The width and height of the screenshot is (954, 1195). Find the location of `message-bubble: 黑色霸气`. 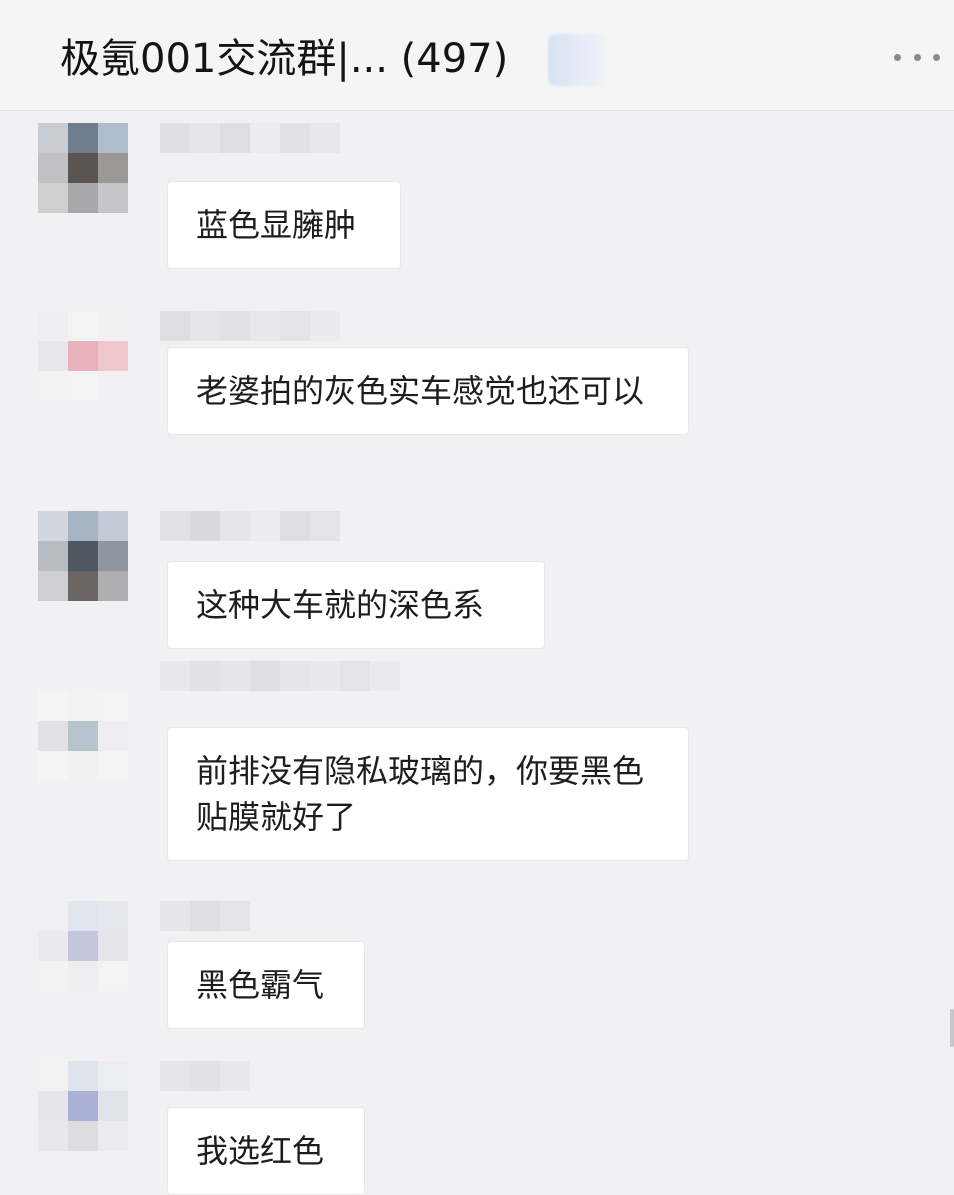

message-bubble: 黑色霸气 is located at coordinates (266, 985).